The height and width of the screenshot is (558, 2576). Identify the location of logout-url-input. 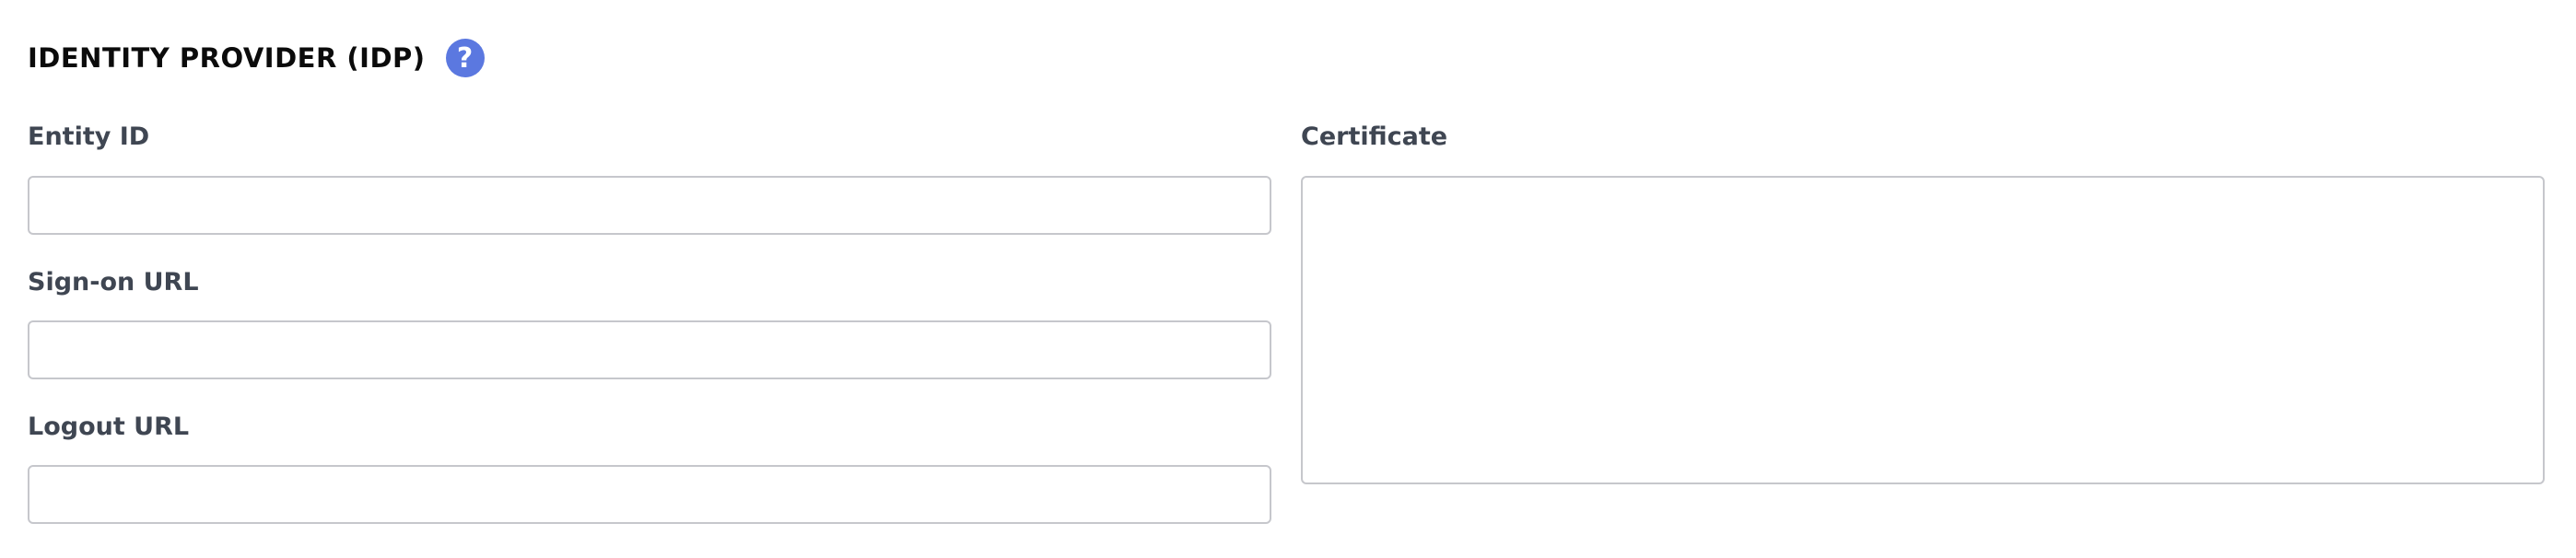
(649, 494).